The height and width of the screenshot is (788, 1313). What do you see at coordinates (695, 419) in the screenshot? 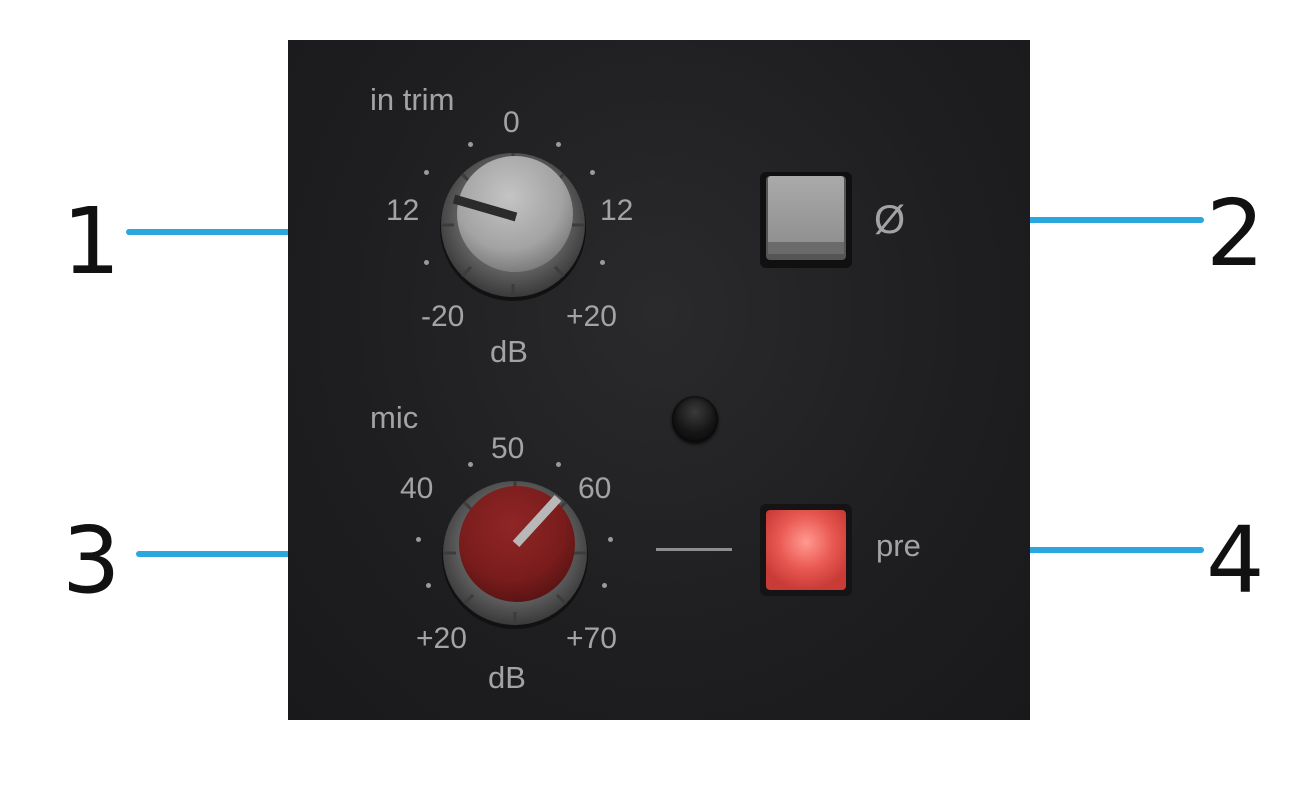
I see `clip-led` at bounding box center [695, 419].